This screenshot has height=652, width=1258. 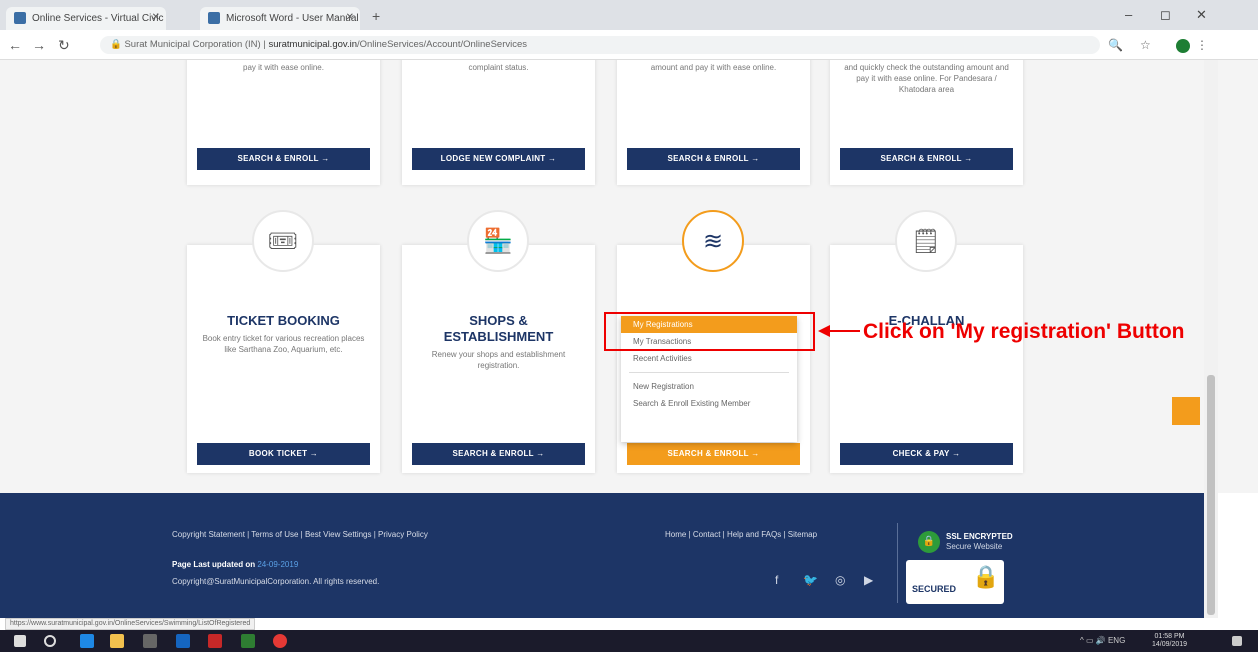 I want to click on maximize-icon: ◻, so click(x=1165, y=15).